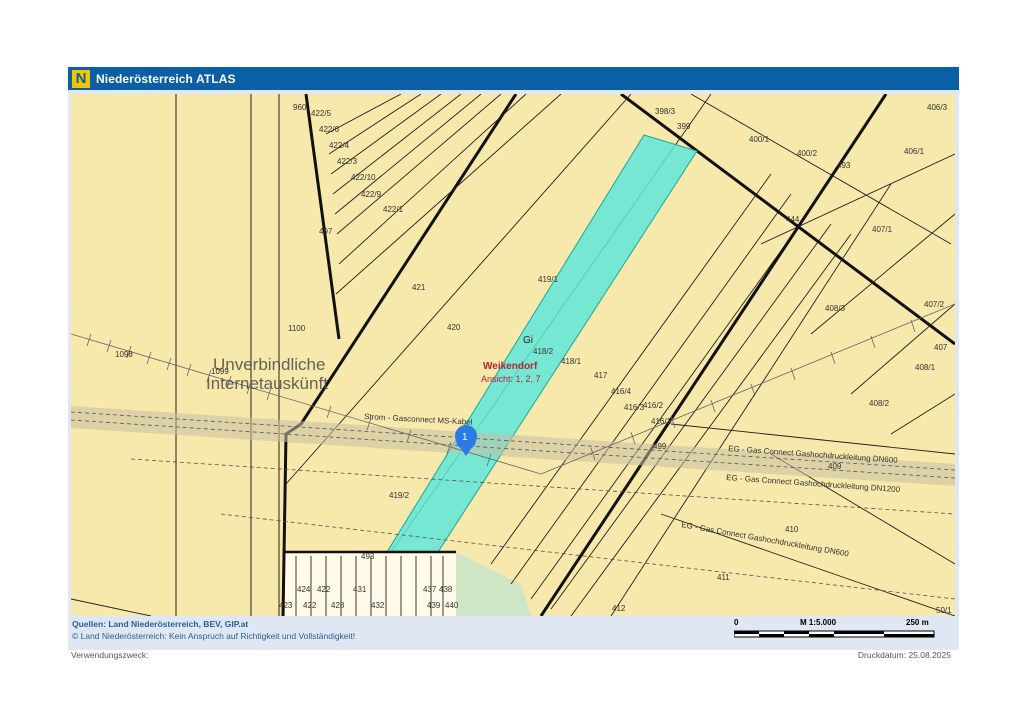 This screenshot has height=724, width=1024. What do you see at coordinates (304, 589) in the screenshot?
I see `svg-text: 424` at bounding box center [304, 589].